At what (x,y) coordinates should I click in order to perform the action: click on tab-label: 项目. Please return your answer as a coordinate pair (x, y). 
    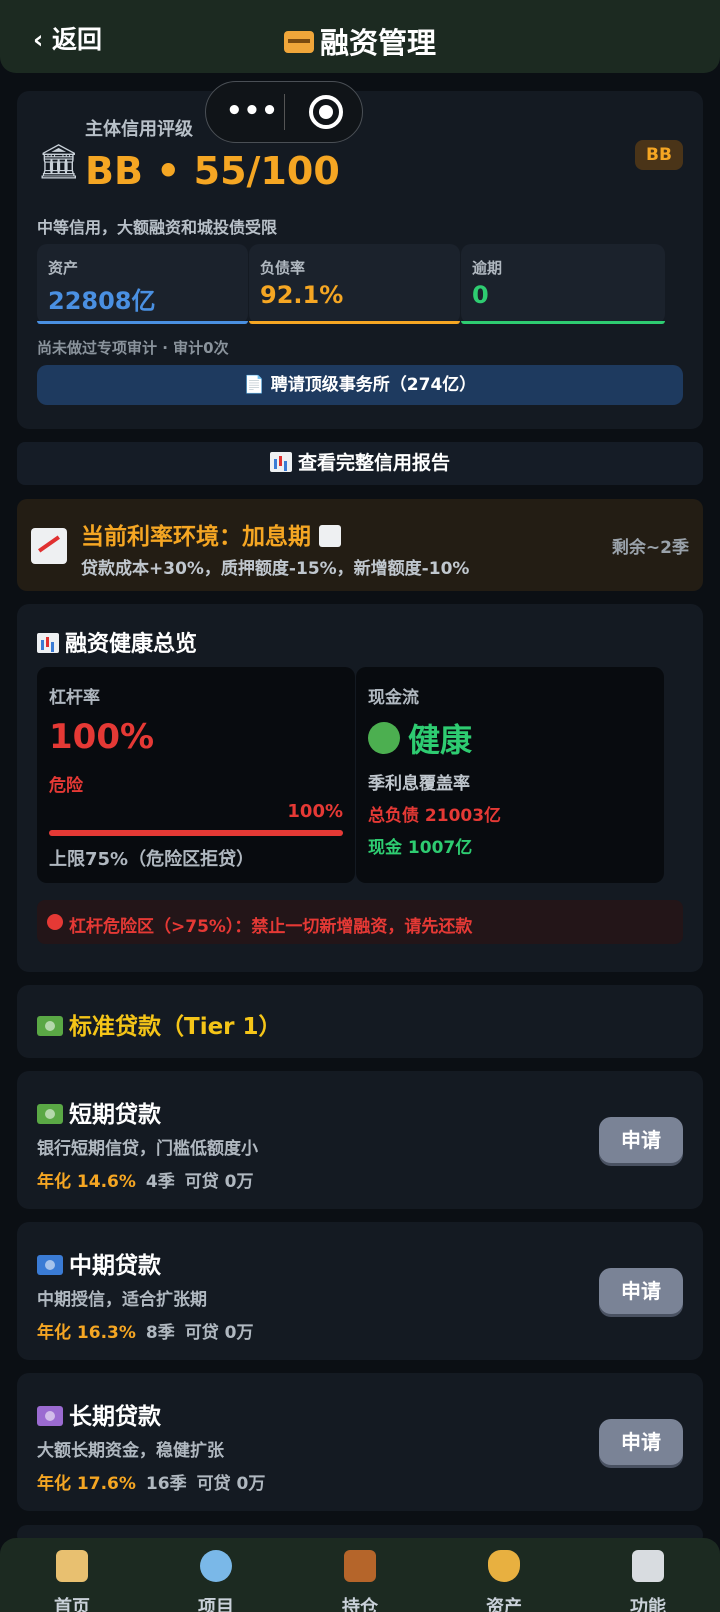
    Looking at the image, I should click on (216, 1604).